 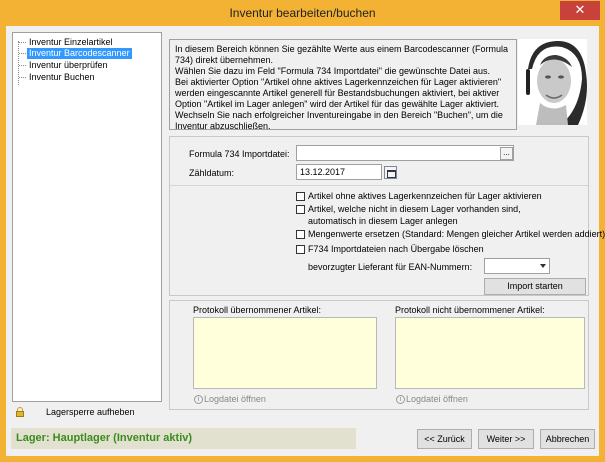 What do you see at coordinates (396, 249) in the screenshot?
I see `delete-import-files-label: F734 Importdateien nach Übergabe löschen` at bounding box center [396, 249].